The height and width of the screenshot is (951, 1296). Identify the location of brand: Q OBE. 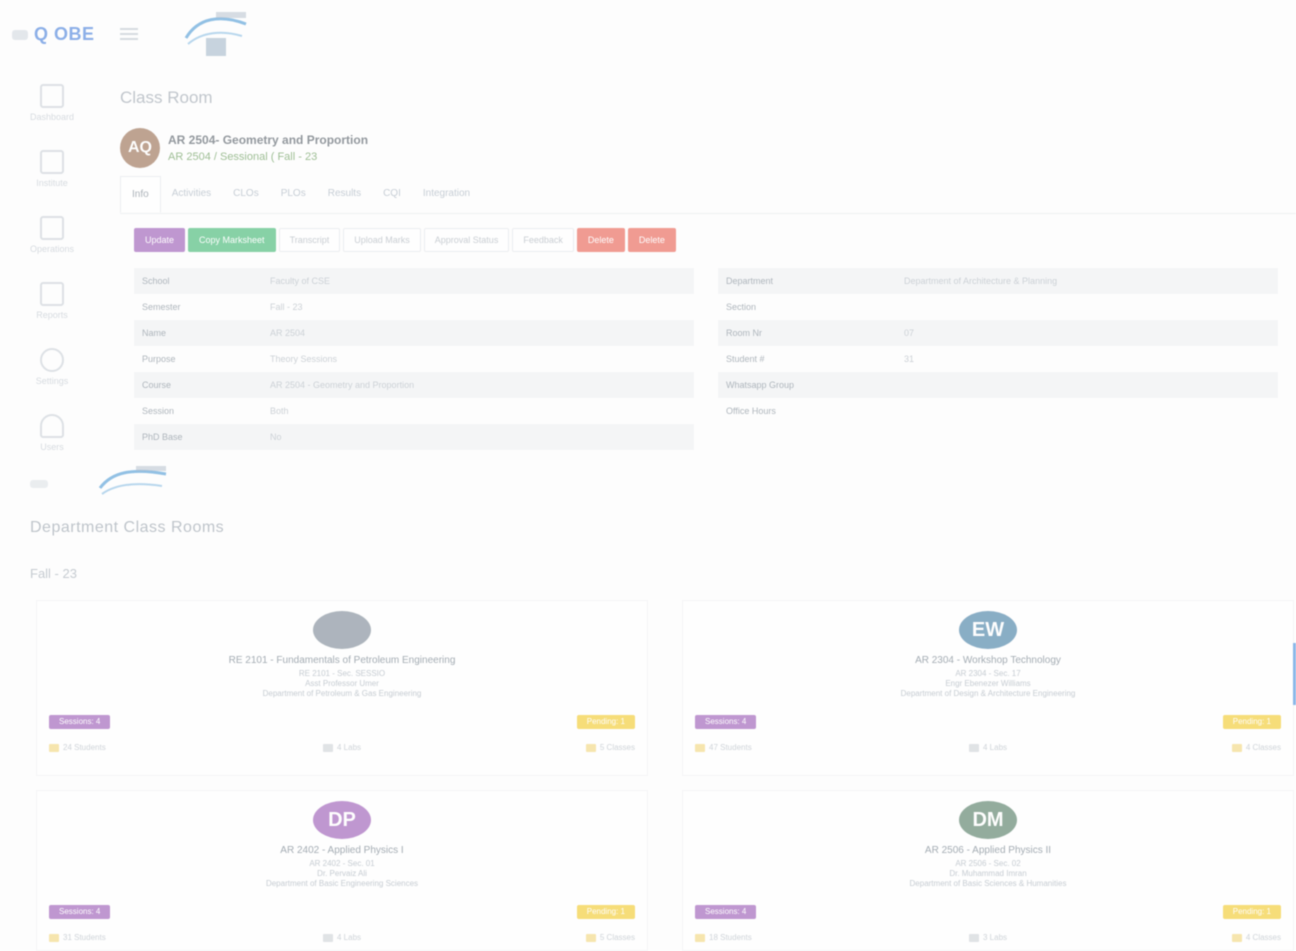
(53, 34).